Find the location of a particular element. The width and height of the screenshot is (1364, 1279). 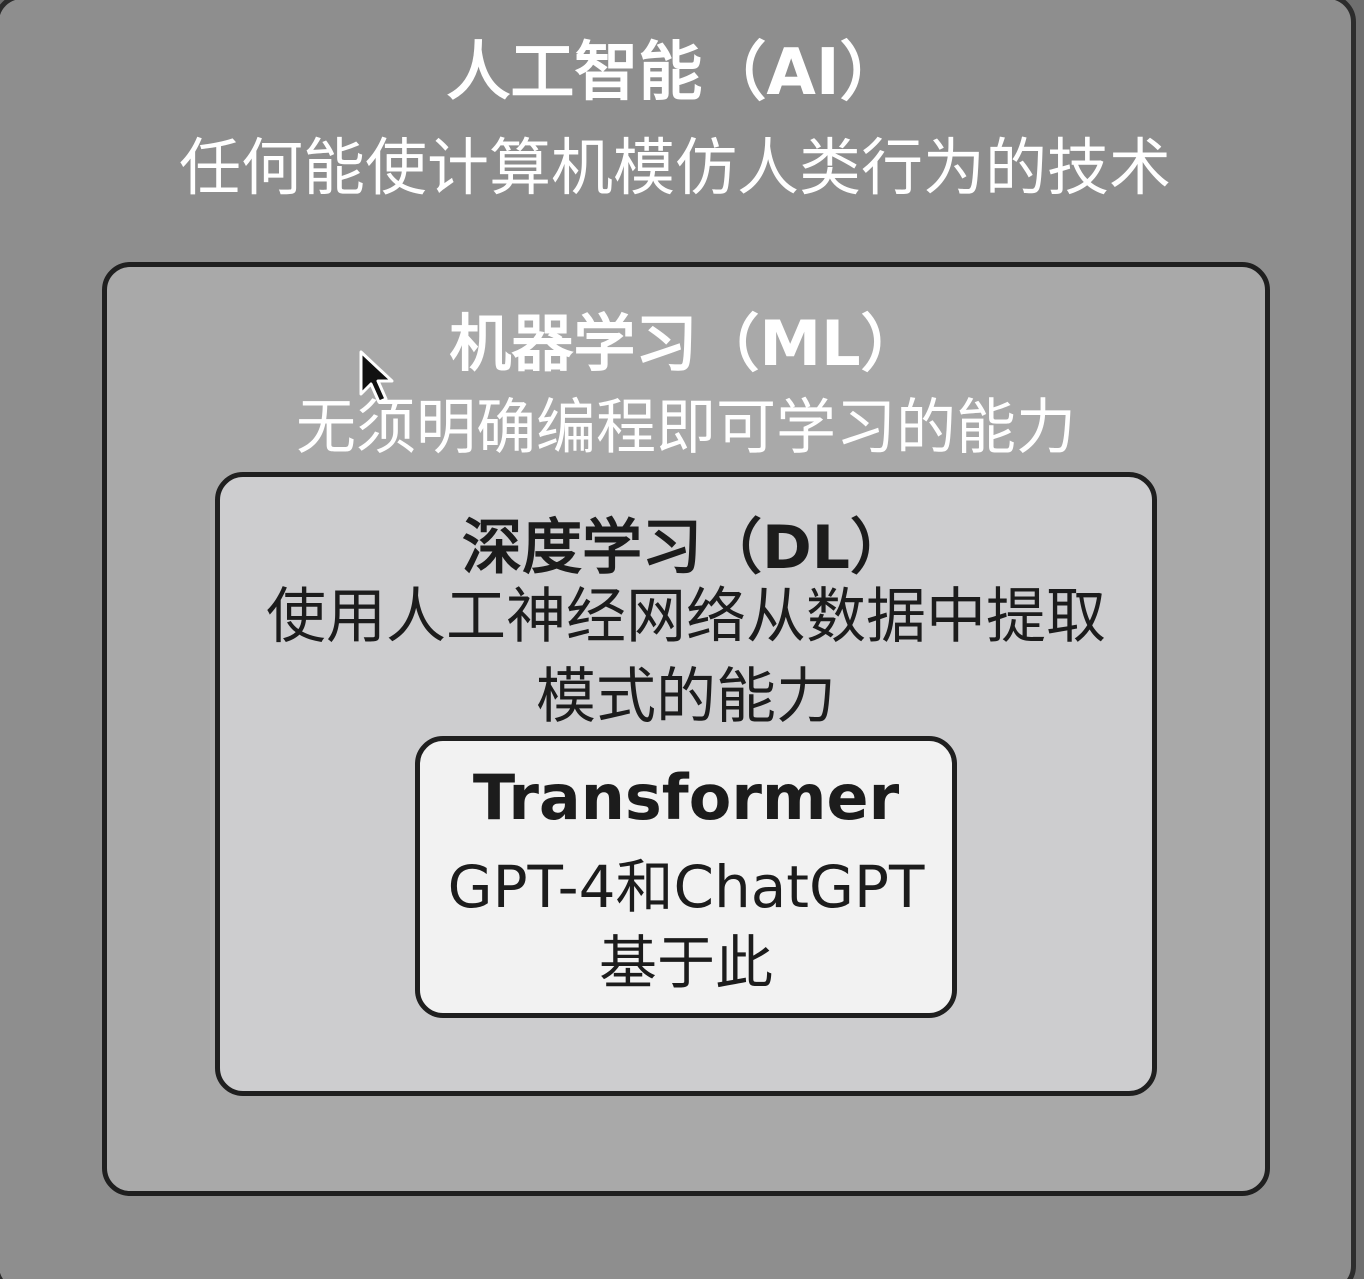

transformer-description: GPT-4和ChatGPT基于此 is located at coordinates (686, 925).